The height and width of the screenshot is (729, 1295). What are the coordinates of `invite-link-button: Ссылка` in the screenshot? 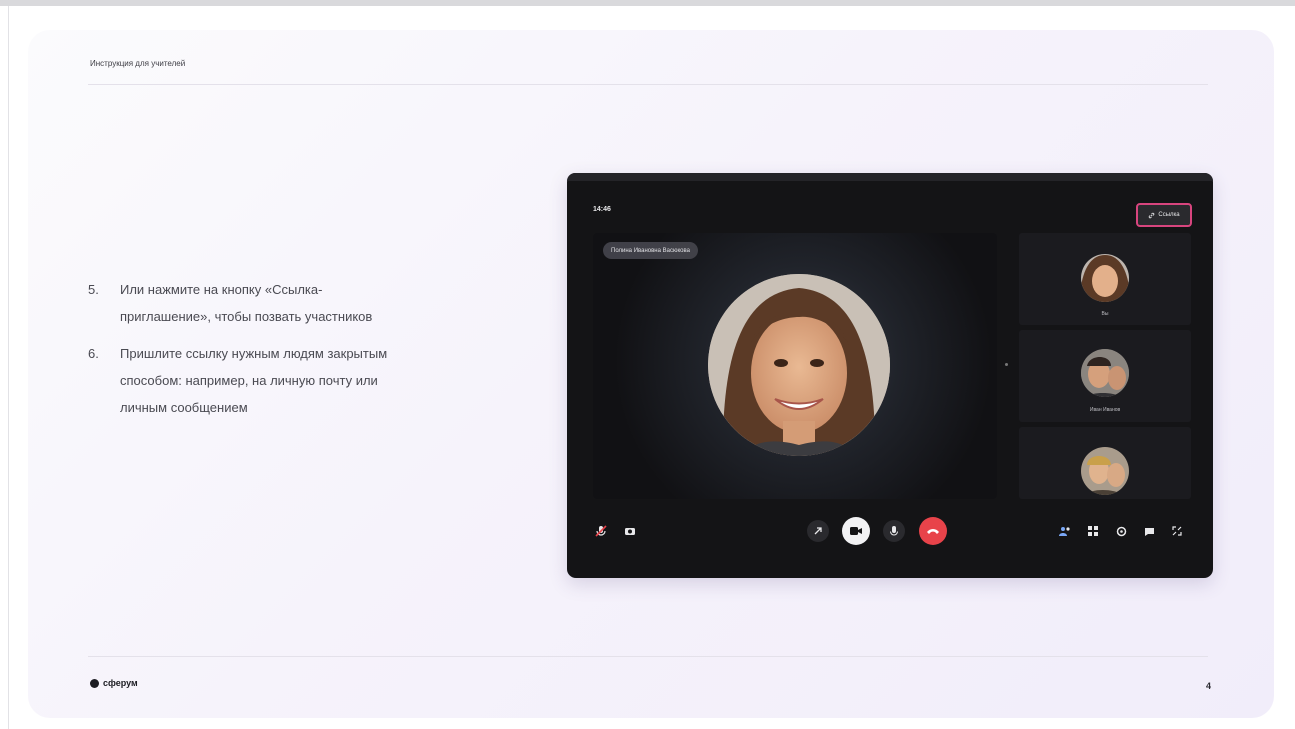 It's located at (1164, 215).